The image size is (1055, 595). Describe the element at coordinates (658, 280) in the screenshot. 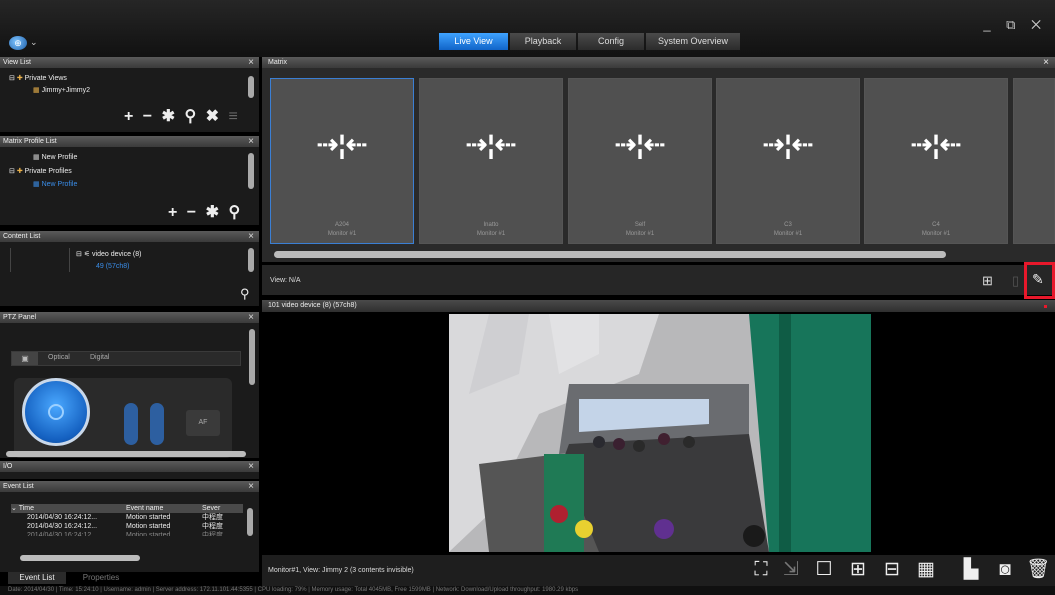

I see `view-bar: View: N/A ⊞ ▯` at that location.